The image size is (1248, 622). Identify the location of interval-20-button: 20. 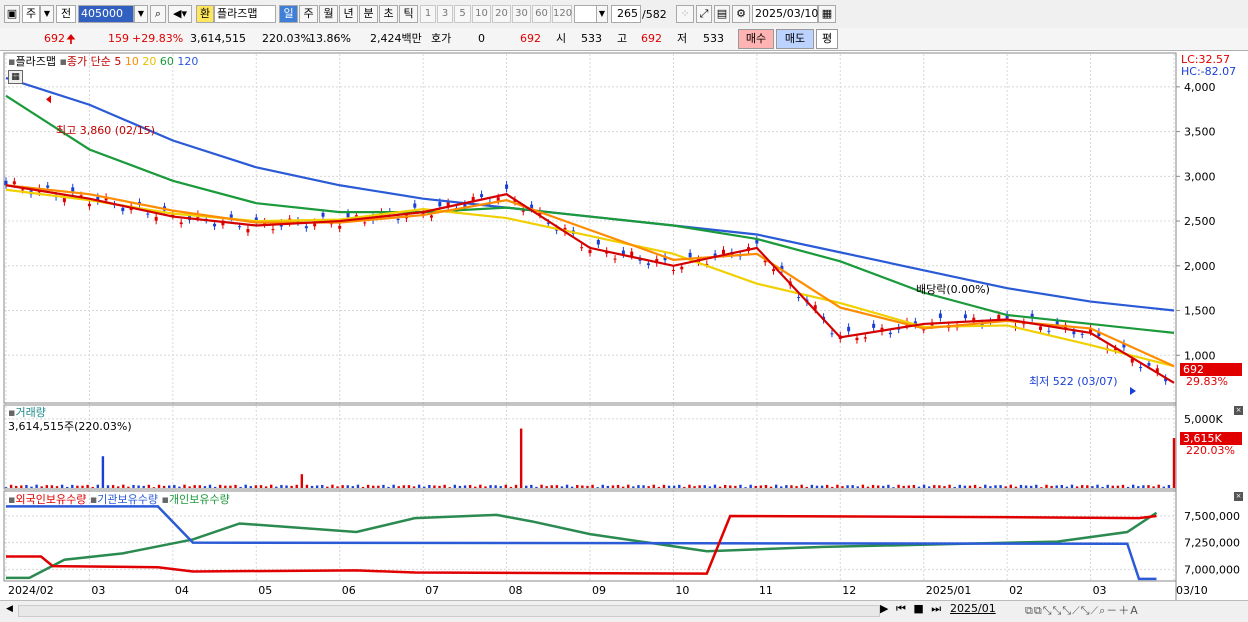
(501, 14).